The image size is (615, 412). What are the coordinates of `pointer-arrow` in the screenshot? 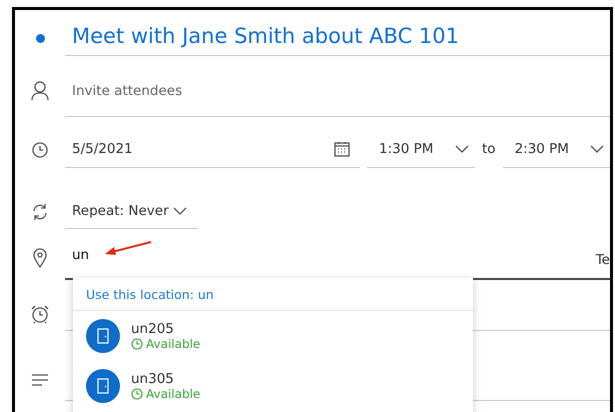 It's located at (128, 249).